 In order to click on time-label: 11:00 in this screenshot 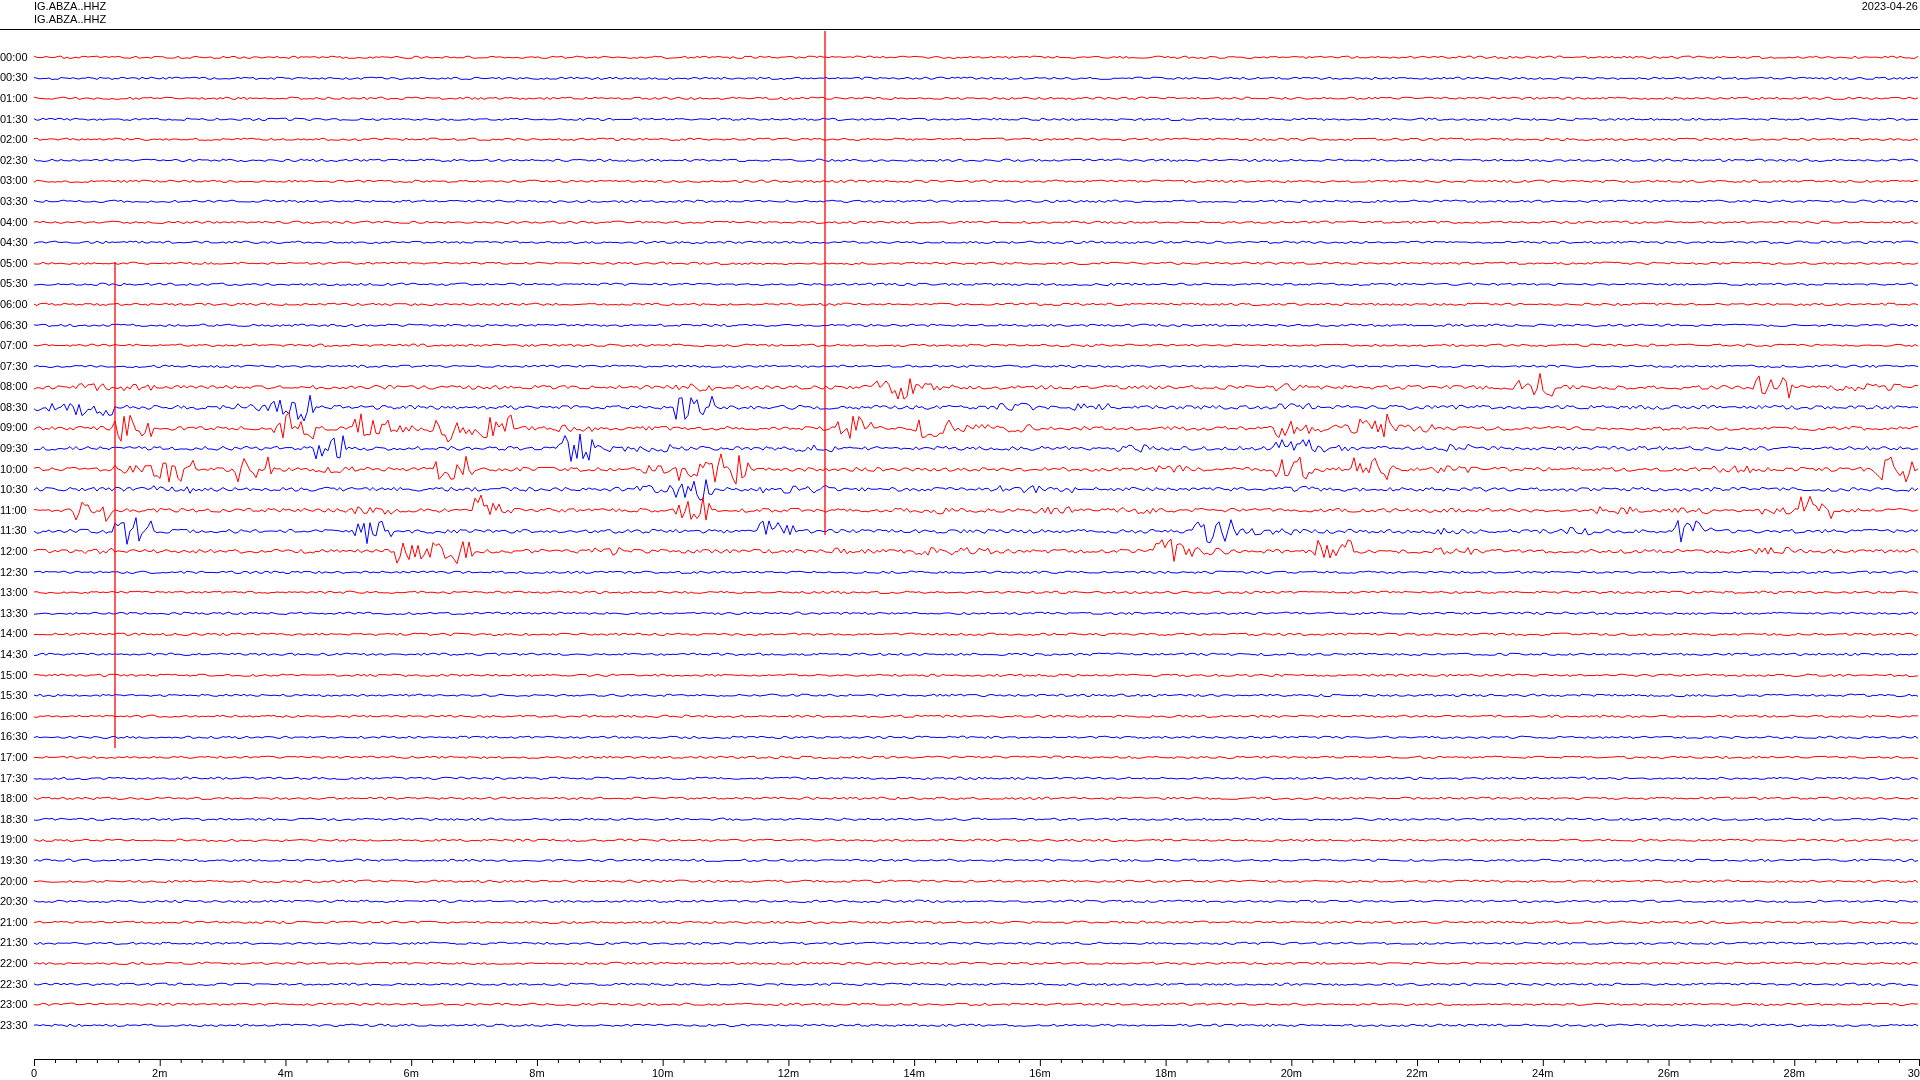, I will do `click(14, 510)`.